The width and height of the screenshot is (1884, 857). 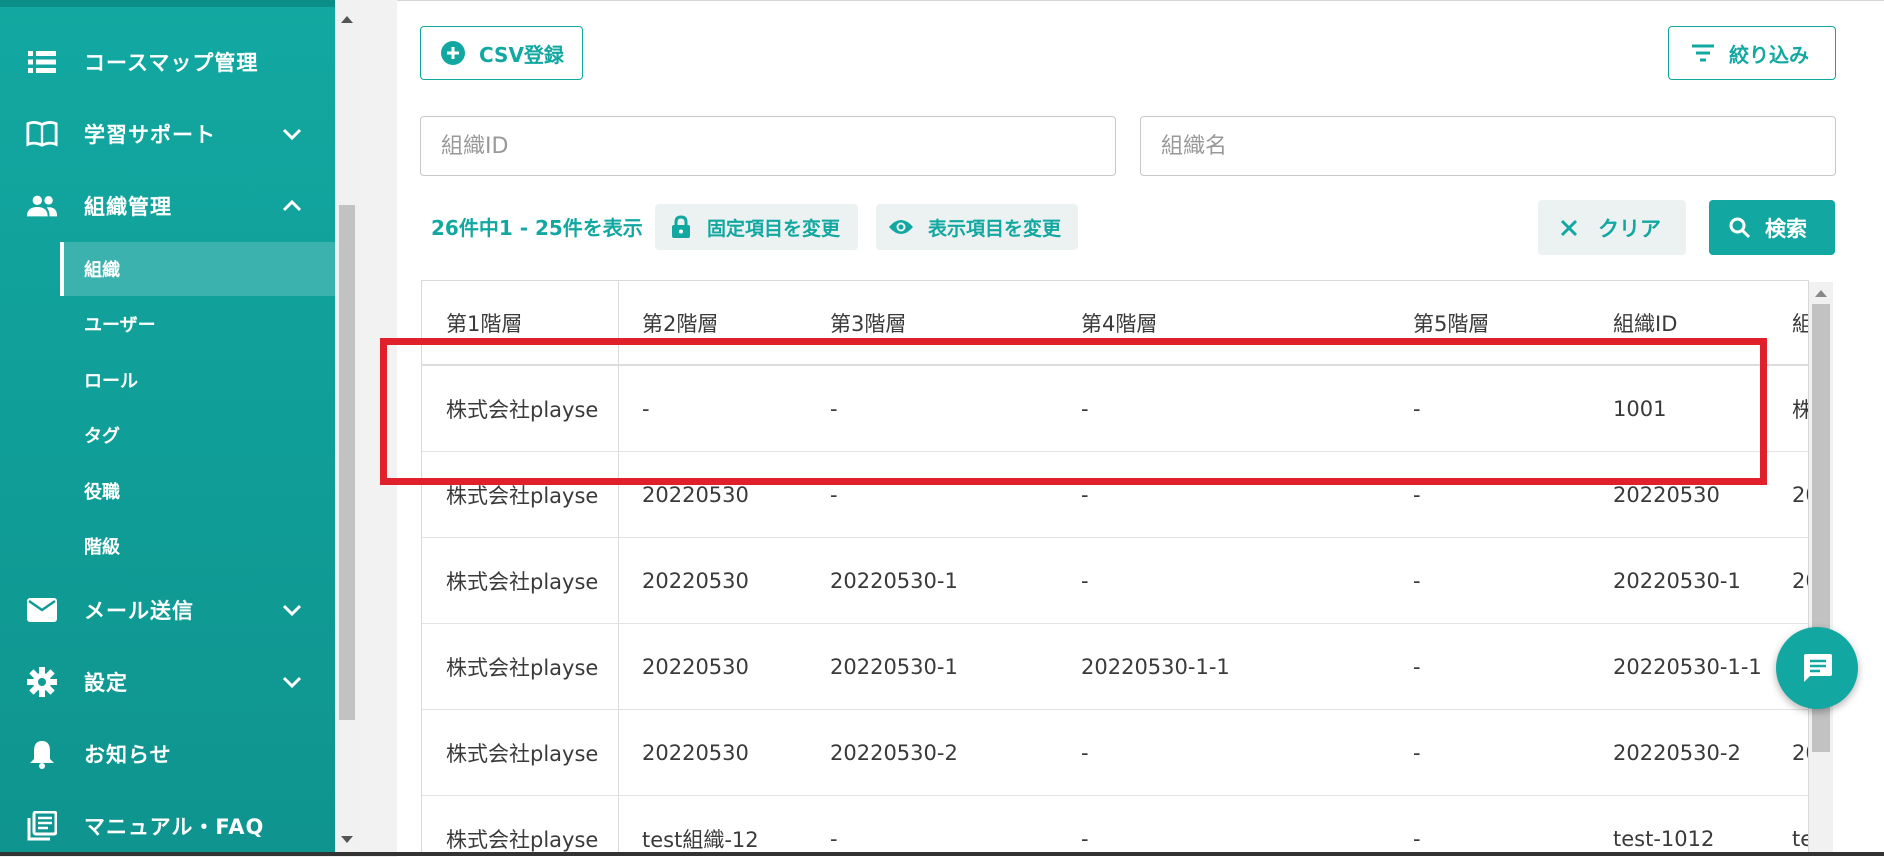 I want to click on sidebar-item-learning-support: 学習サポート, so click(x=167, y=134).